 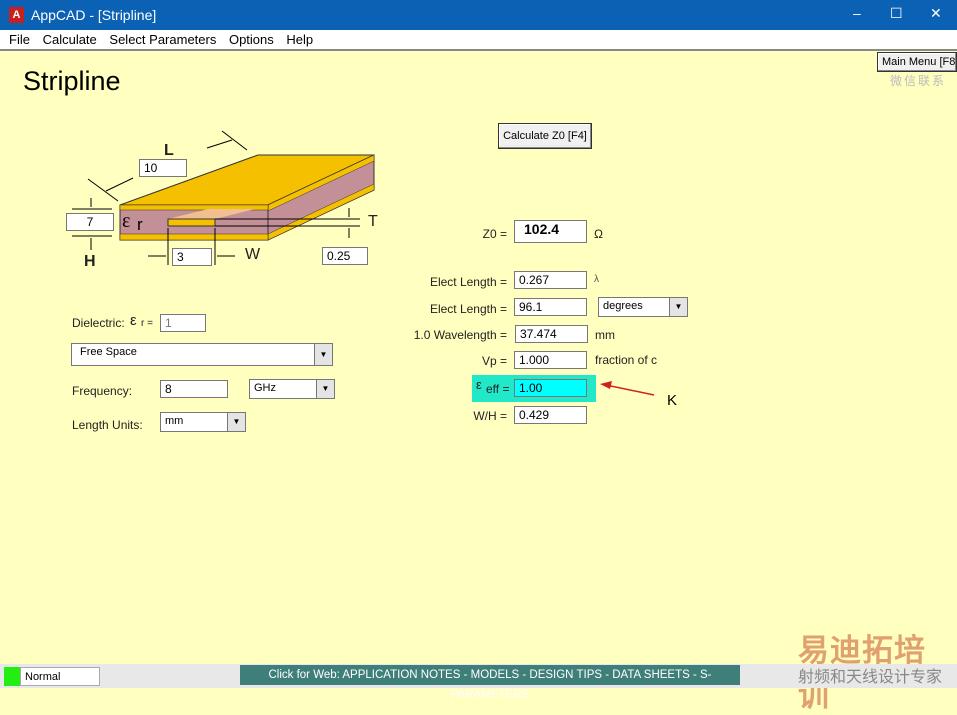 What do you see at coordinates (672, 400) in the screenshot?
I see `annotation-k: K` at bounding box center [672, 400].